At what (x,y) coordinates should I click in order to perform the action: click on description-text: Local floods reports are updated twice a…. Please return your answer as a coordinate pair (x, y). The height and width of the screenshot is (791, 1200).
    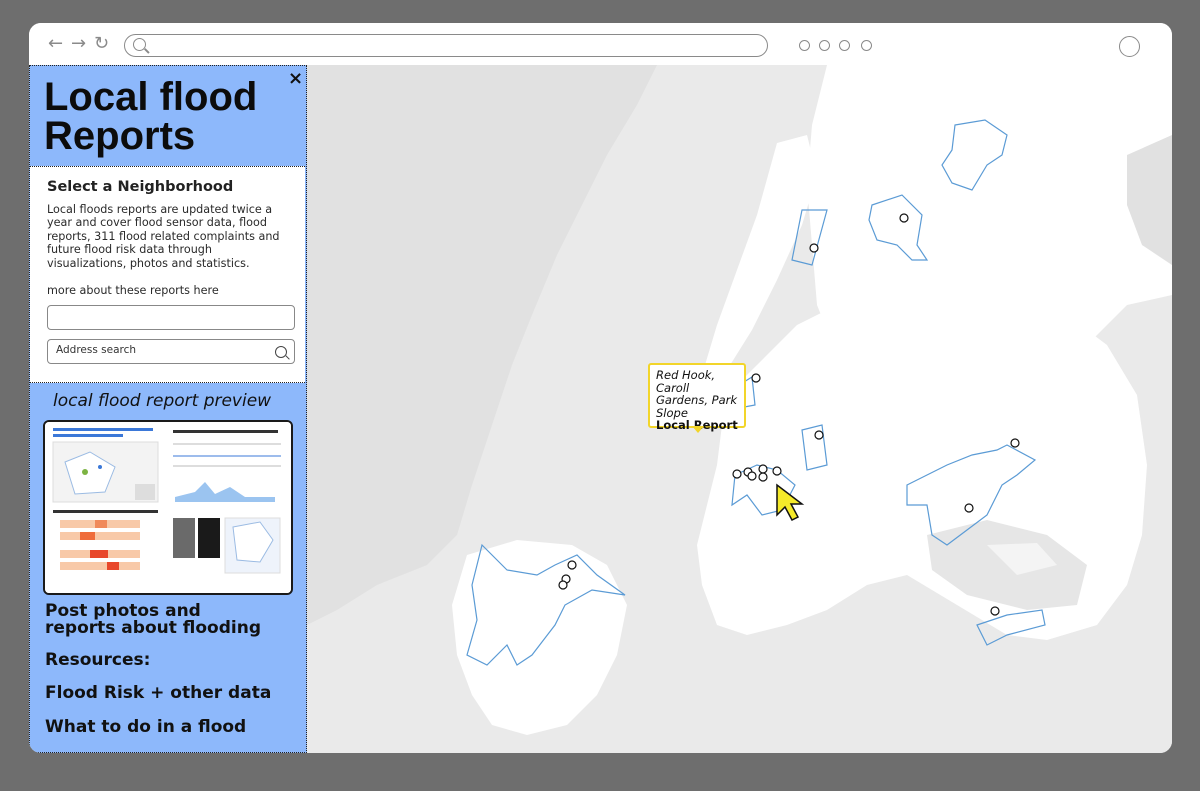
    Looking at the image, I should click on (163, 236).